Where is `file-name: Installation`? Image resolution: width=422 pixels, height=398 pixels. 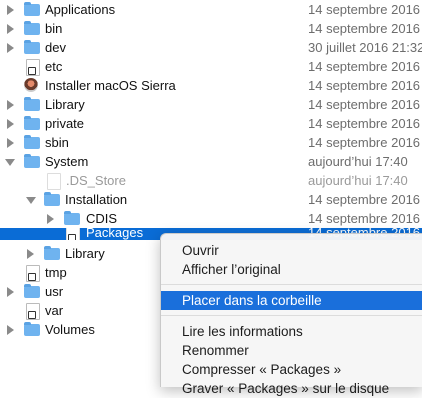 file-name: Installation is located at coordinates (96, 199).